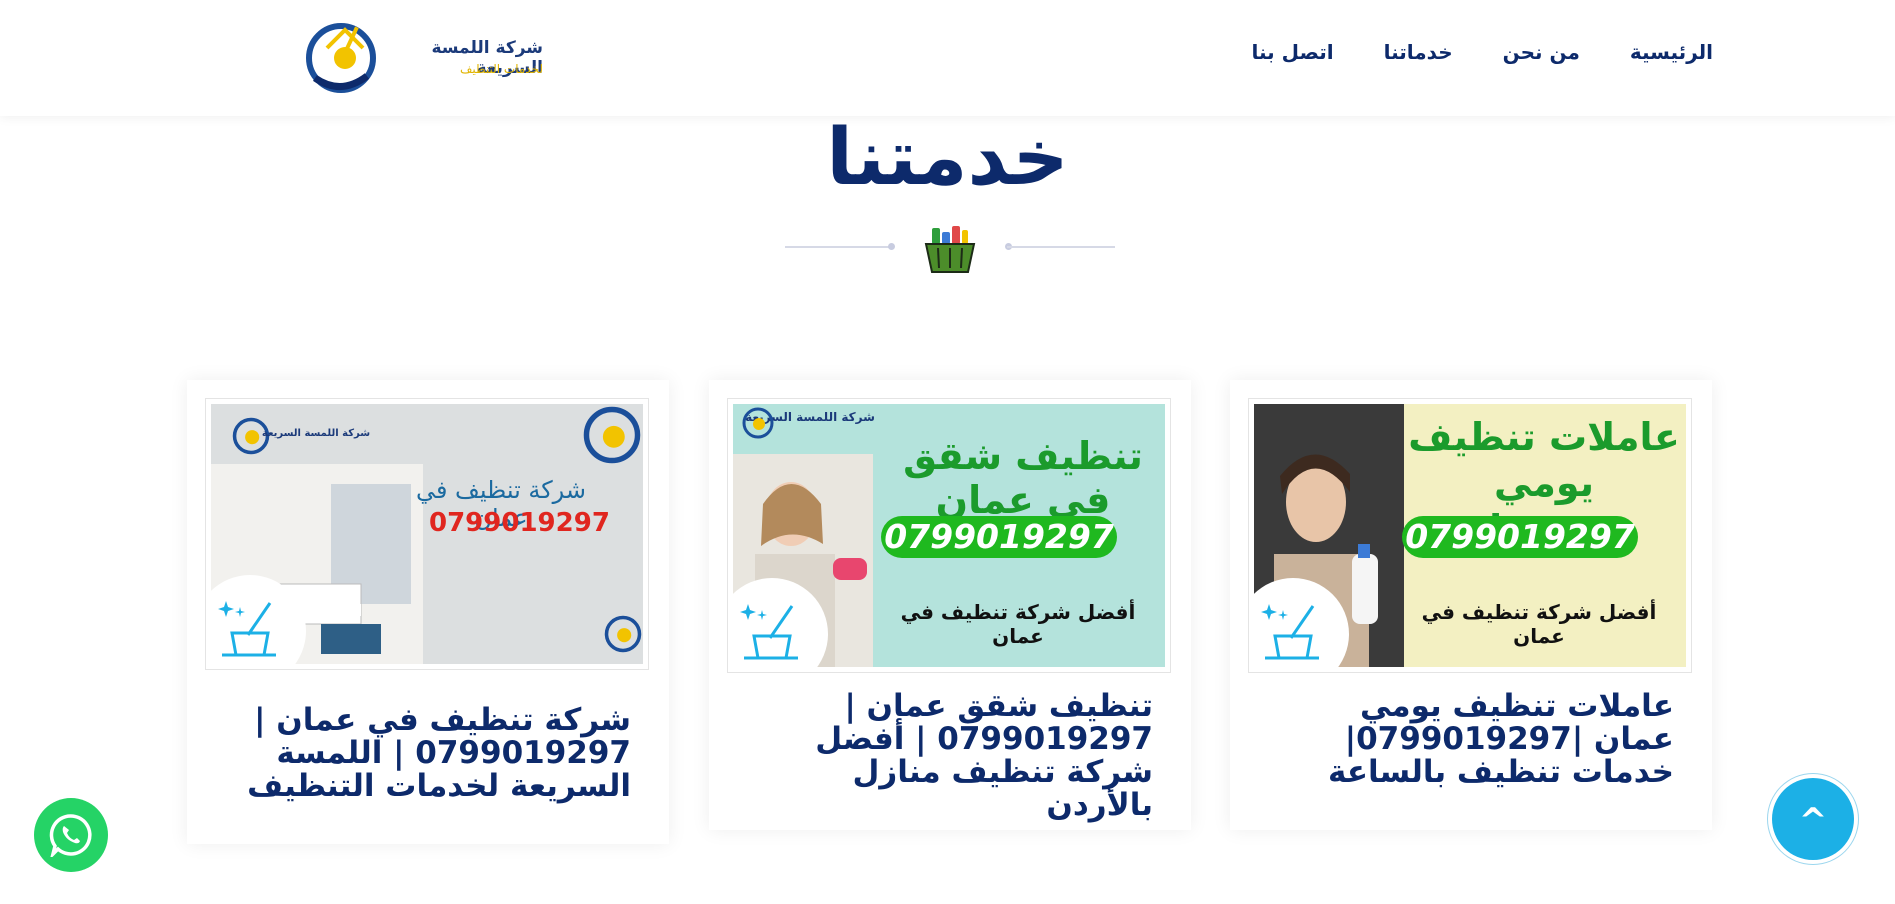 The width and height of the screenshot is (1895, 904). I want to click on ad-logo-corner-icon, so click(623, 634).